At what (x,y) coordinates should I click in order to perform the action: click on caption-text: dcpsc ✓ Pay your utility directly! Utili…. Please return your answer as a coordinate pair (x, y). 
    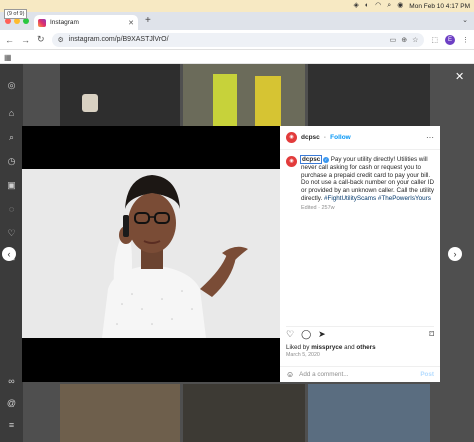
    Looking at the image, I should click on (366, 184).